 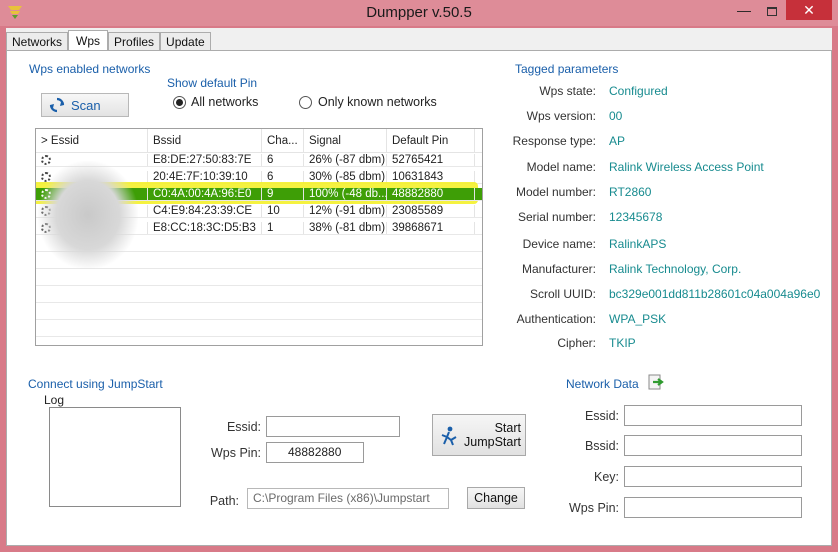 I want to click on maximize-button, so click(x=772, y=10).